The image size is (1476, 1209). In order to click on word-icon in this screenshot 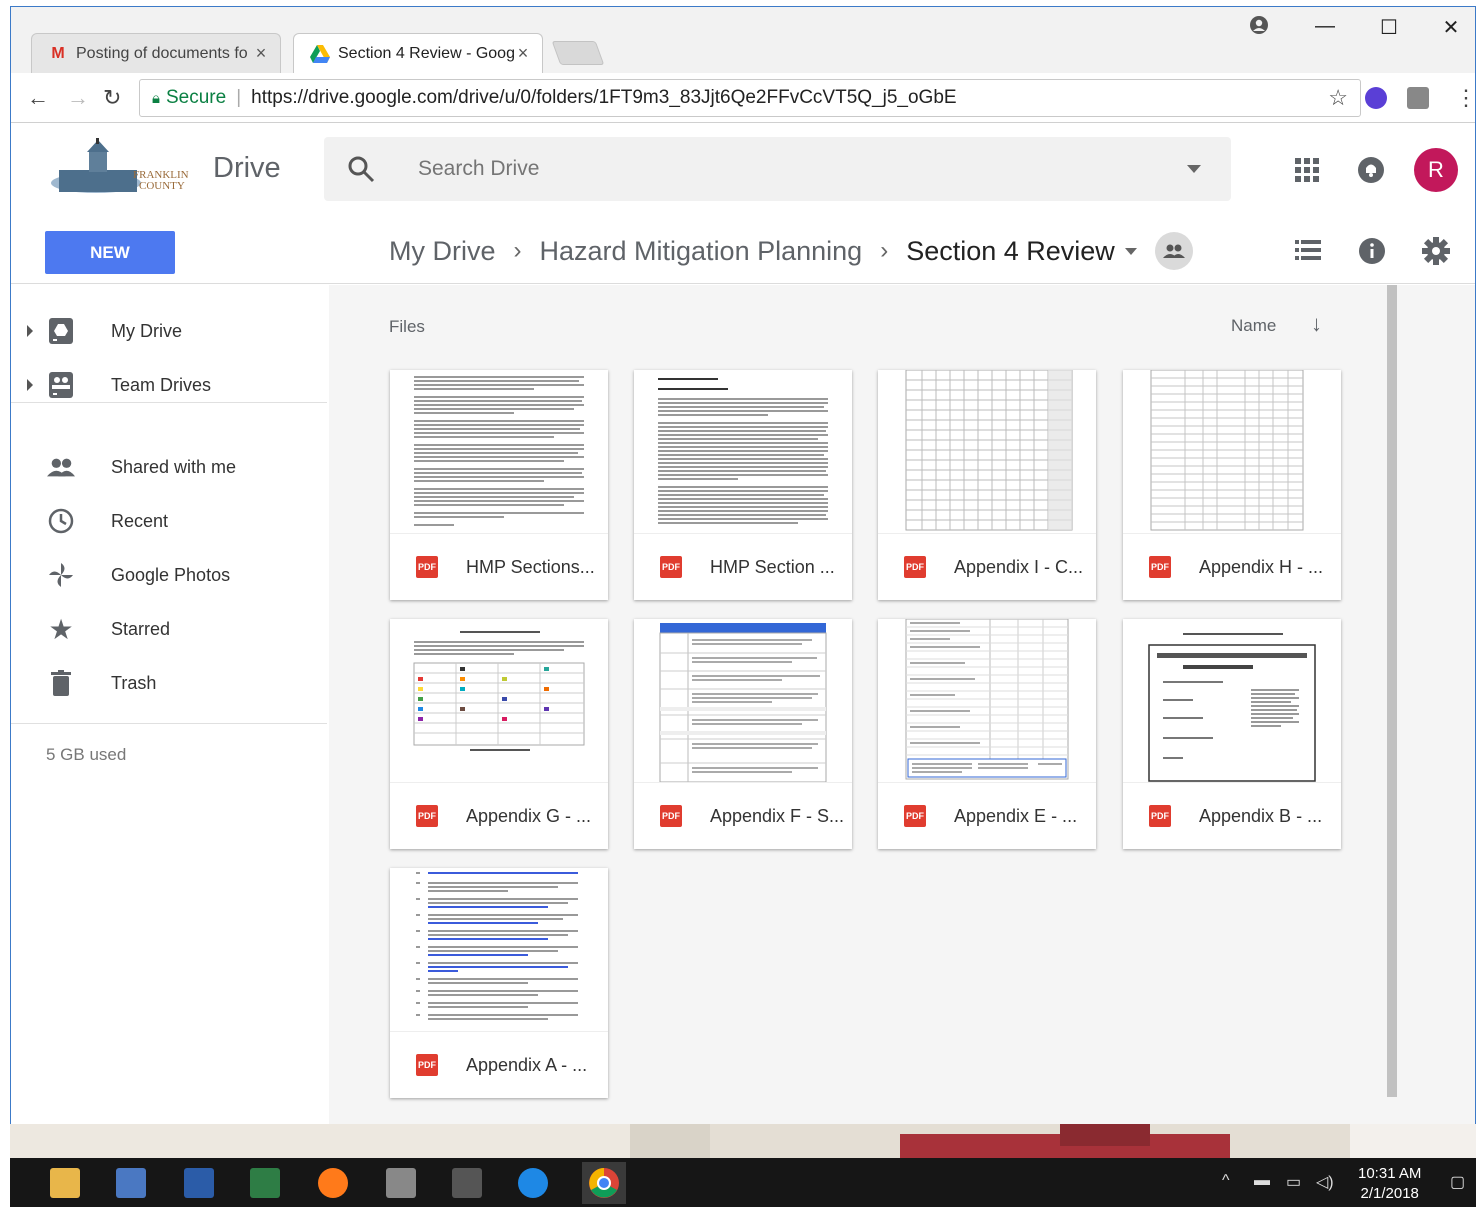, I will do `click(199, 1183)`.